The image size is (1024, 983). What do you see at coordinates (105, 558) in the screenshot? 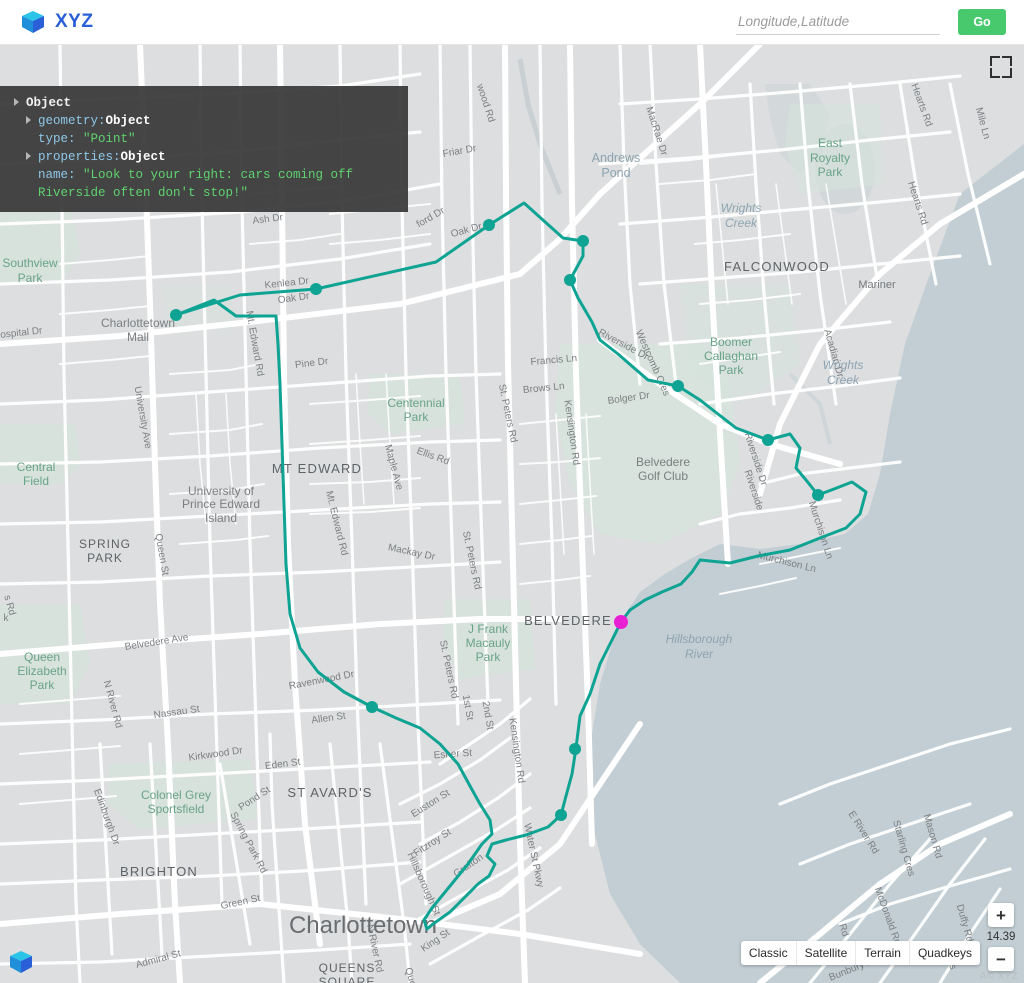
I see `map-place-label: PARK` at bounding box center [105, 558].